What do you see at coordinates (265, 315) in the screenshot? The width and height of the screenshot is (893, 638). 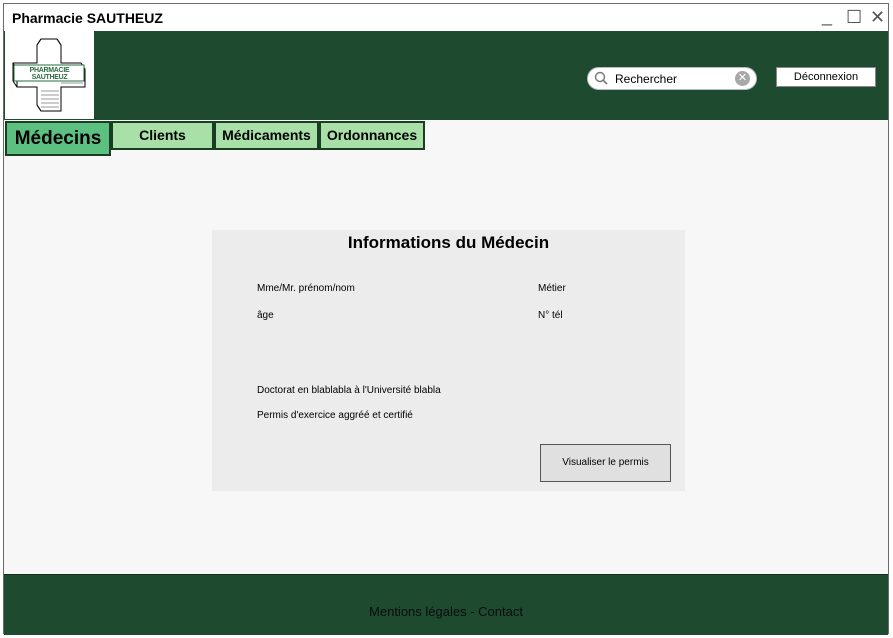 I see `doctor-age: âge` at bounding box center [265, 315].